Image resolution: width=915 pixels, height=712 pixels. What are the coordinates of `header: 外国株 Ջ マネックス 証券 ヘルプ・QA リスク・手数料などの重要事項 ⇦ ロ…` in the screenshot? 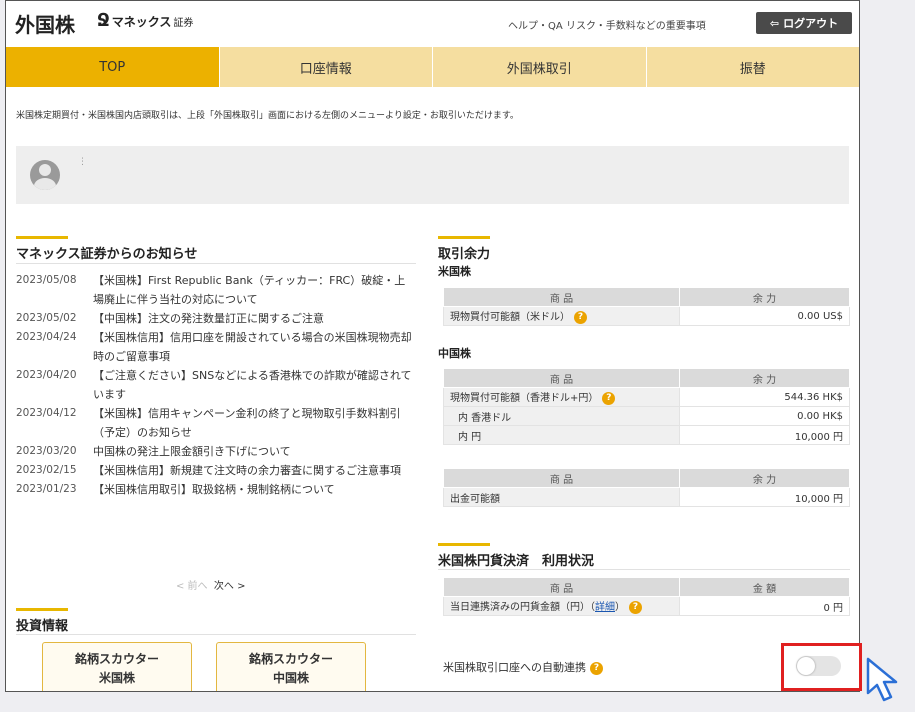 It's located at (432, 23).